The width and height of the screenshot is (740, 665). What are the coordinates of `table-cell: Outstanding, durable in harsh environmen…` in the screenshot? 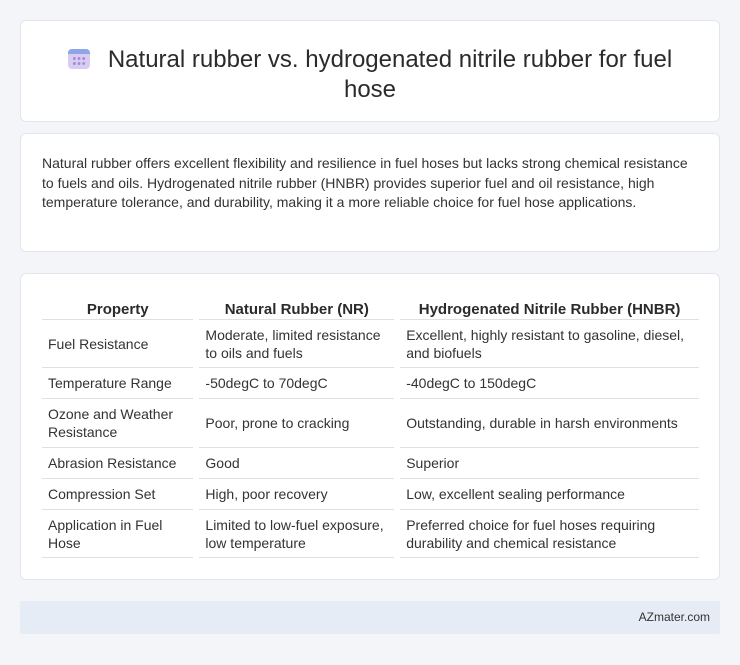 It's located at (549, 422).